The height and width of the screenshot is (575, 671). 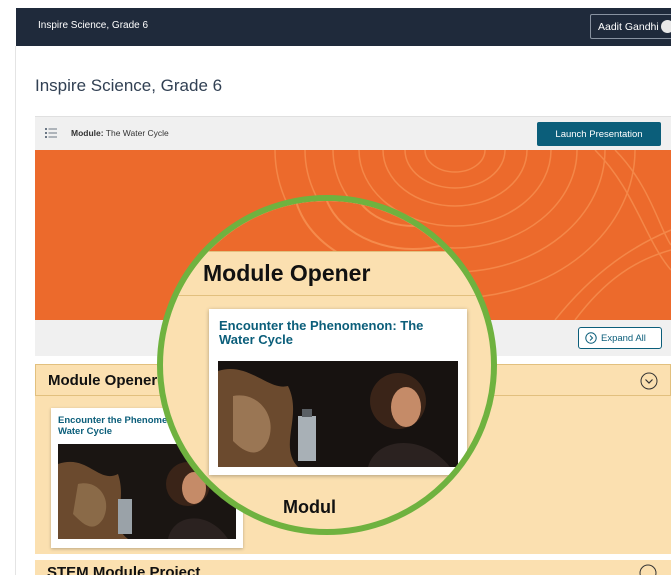 I want to click on module-name: The Water Cycle, so click(x=137, y=133).